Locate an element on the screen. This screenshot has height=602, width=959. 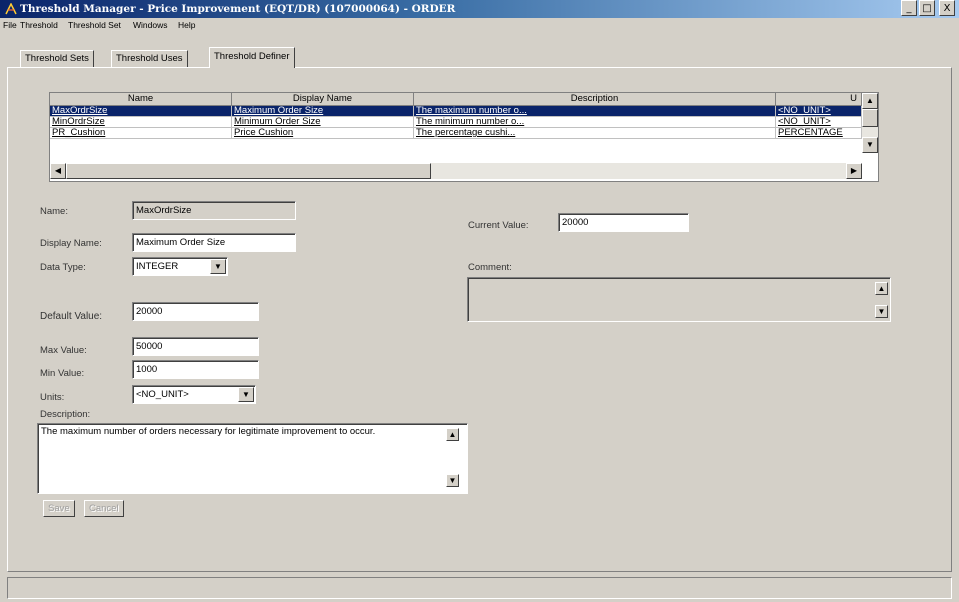
save-button: Save is located at coordinates (59, 508).